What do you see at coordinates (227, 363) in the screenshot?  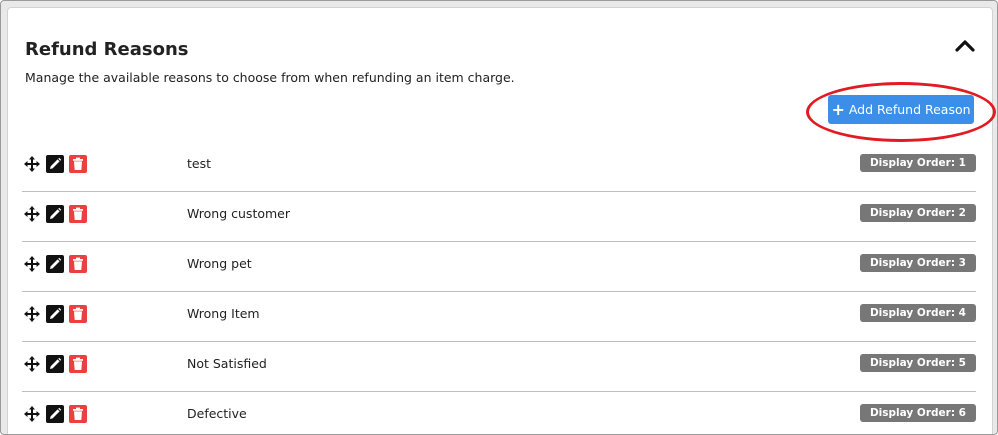 I see `reason-label: Not Satisfied` at bounding box center [227, 363].